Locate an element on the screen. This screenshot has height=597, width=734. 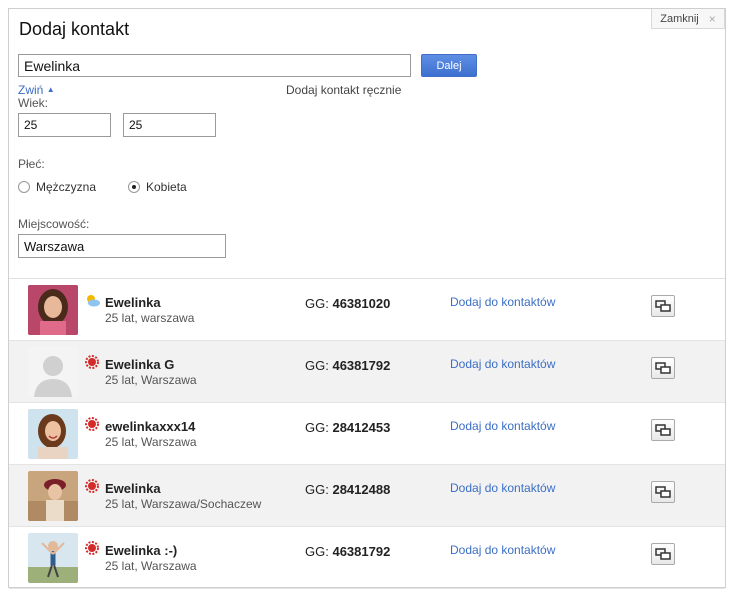
sun-cloud-icon is located at coordinates (92, 300).